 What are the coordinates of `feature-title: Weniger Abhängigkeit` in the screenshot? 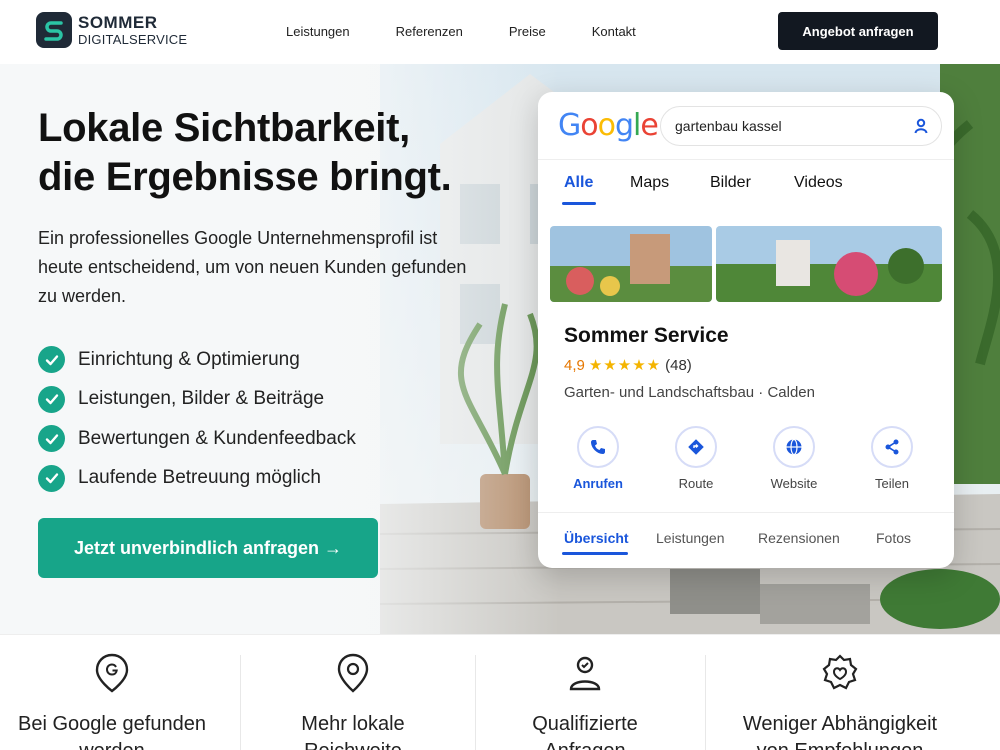 It's located at (840, 724).